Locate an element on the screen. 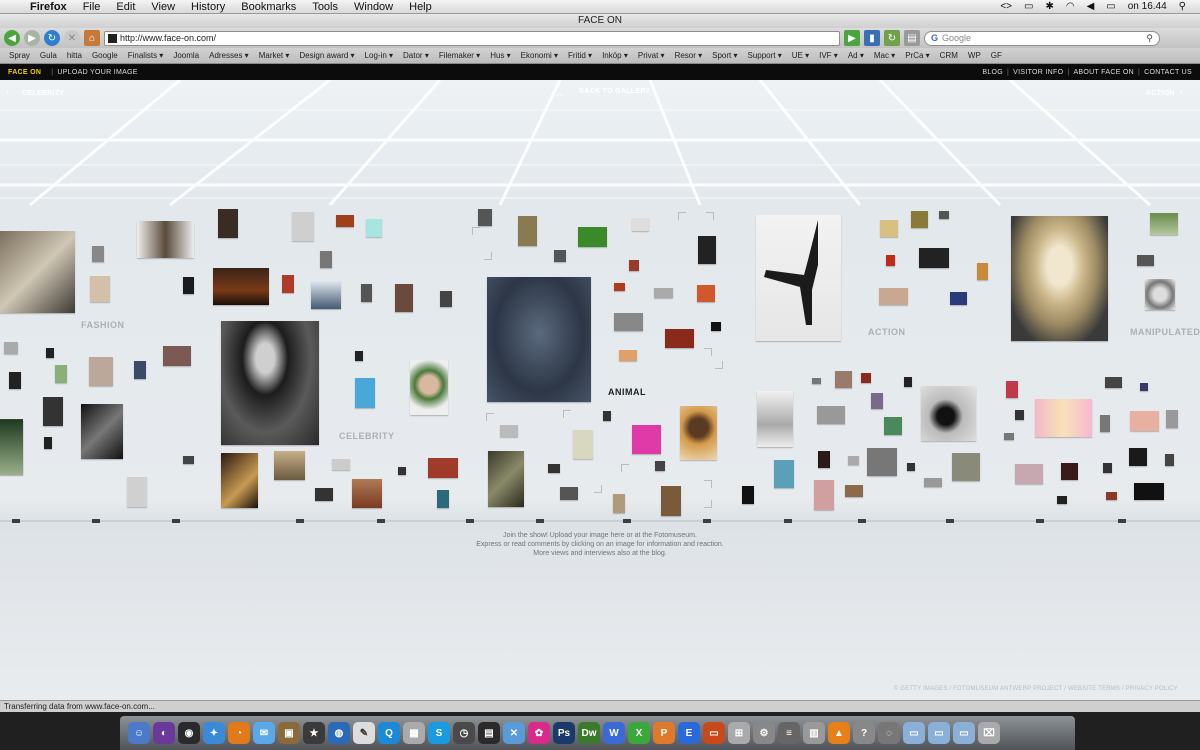 The width and height of the screenshot is (1200, 750). sync-icon: ↻ is located at coordinates (892, 38).